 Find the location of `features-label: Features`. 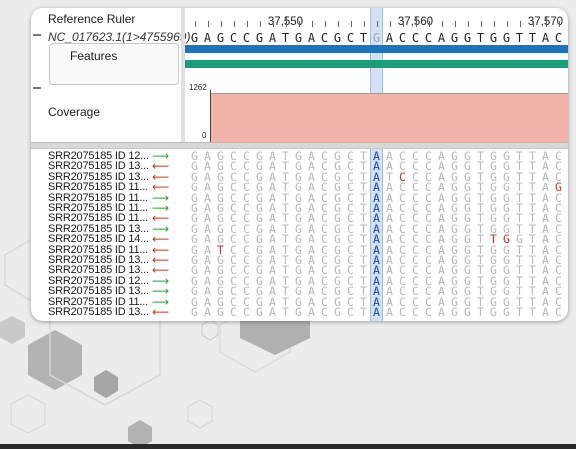

features-label: Features is located at coordinates (94, 56).